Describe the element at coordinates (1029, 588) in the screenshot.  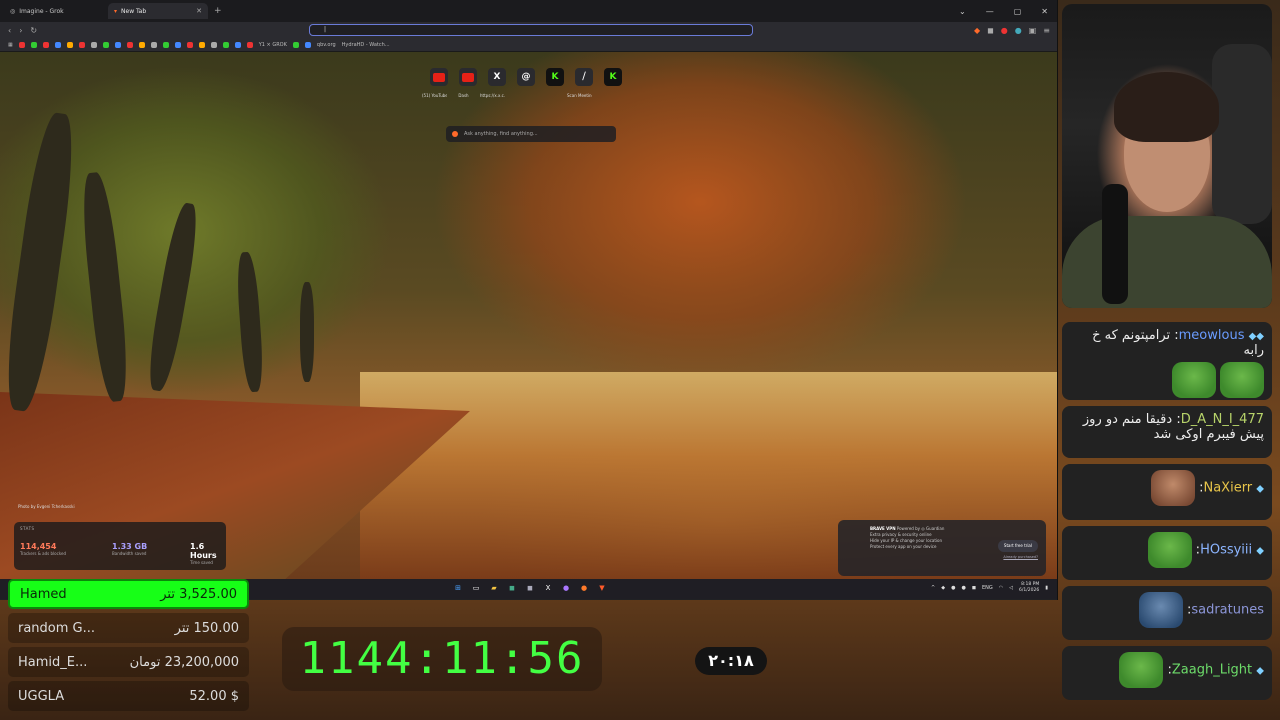
I see `system-clock: 8:18 PM 6/1/2026` at that location.